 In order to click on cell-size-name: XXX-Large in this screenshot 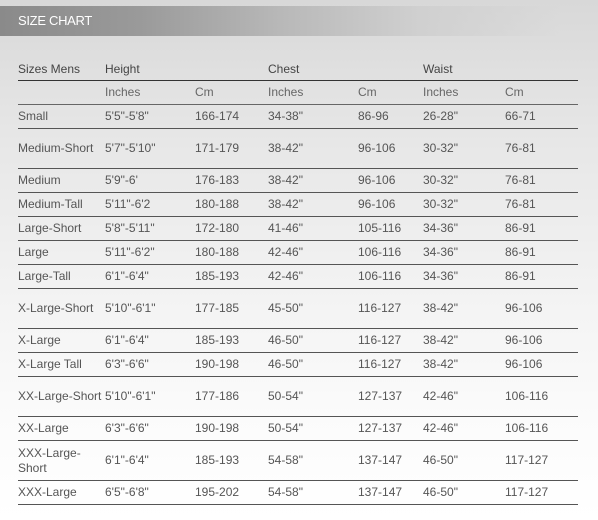, I will do `click(47, 492)`.